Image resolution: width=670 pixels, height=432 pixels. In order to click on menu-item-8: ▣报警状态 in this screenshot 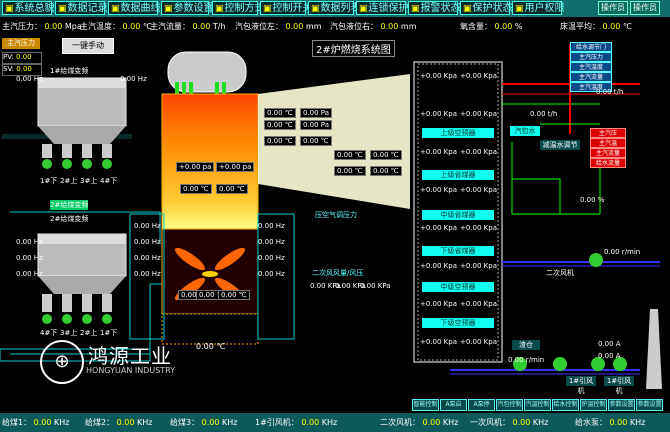, I will do `click(434, 8)`.